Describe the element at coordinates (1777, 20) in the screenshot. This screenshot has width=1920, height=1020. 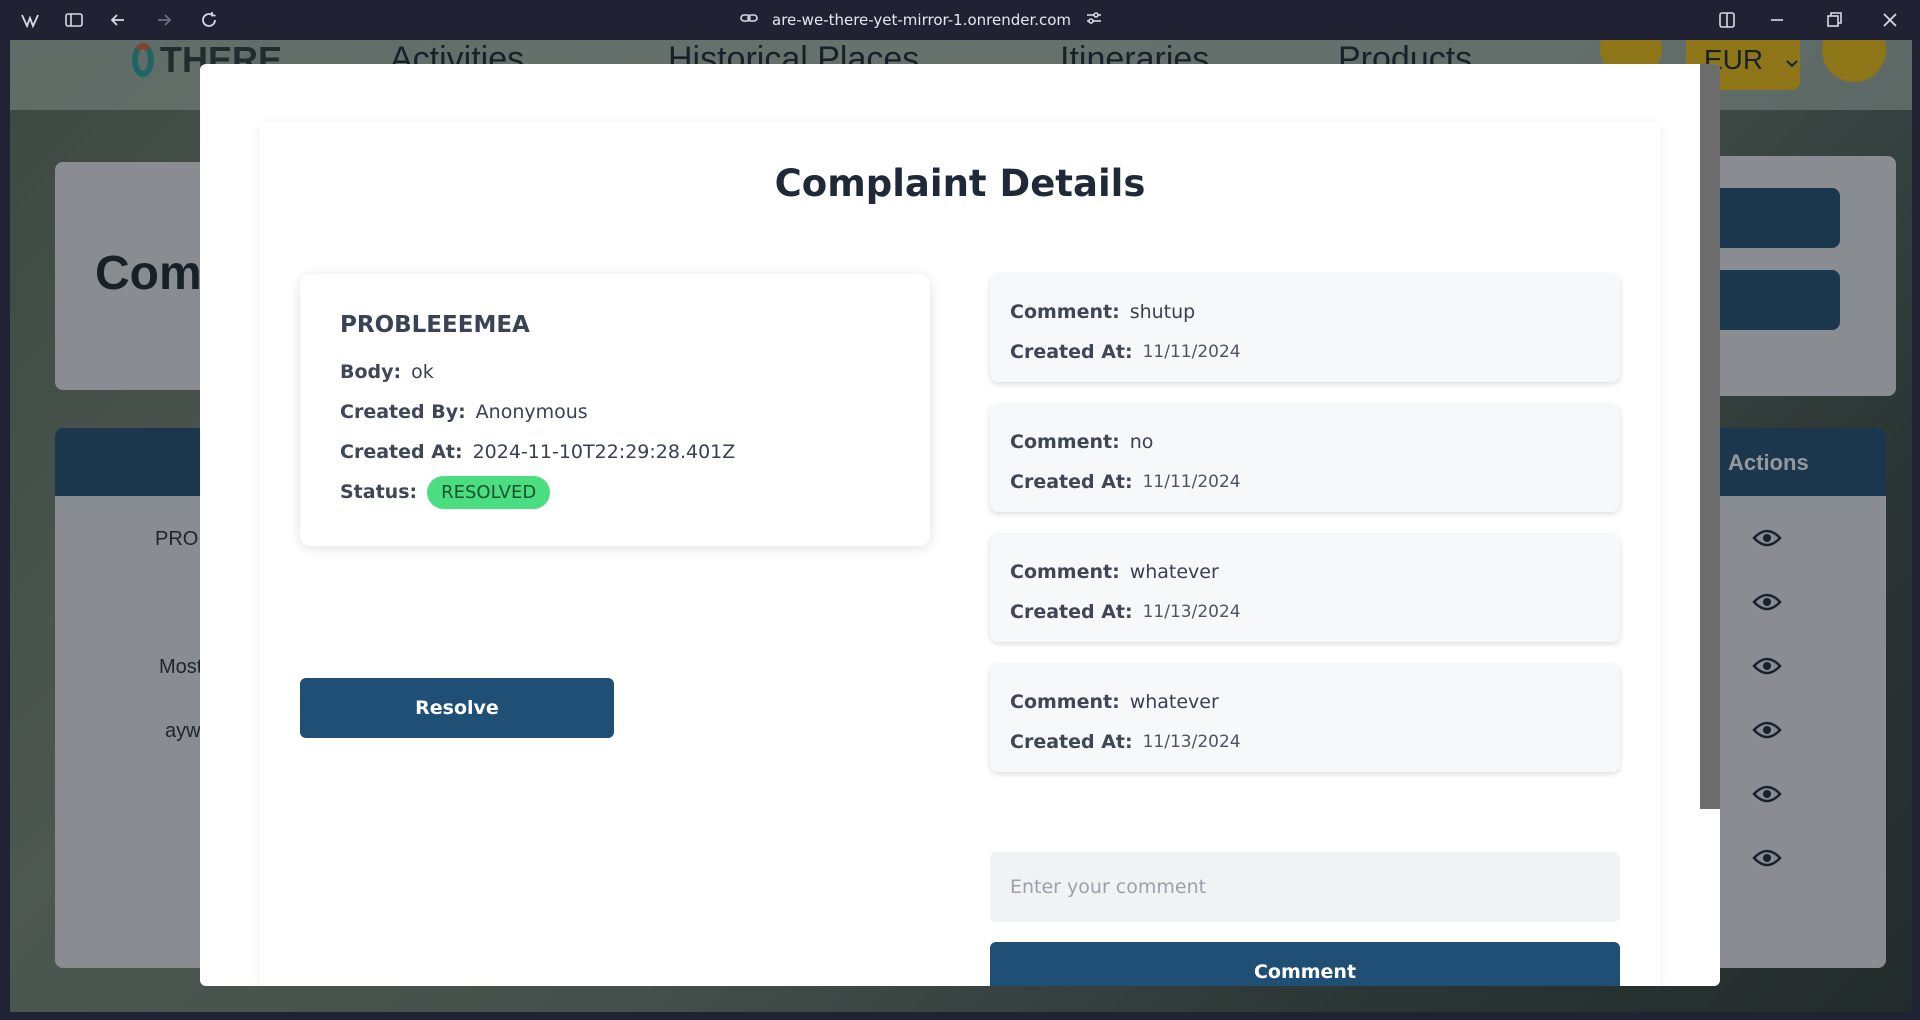
I see `minimize-icon` at that location.